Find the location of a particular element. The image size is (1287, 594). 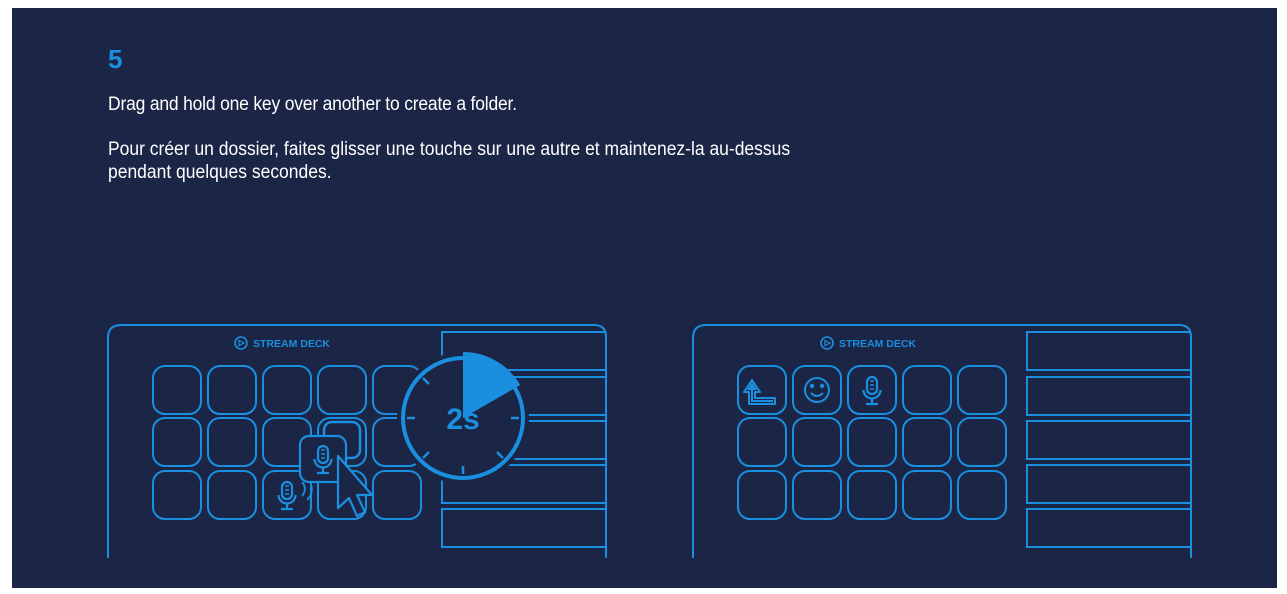

stopwatch-icon: 2s is located at coordinates (463, 418).